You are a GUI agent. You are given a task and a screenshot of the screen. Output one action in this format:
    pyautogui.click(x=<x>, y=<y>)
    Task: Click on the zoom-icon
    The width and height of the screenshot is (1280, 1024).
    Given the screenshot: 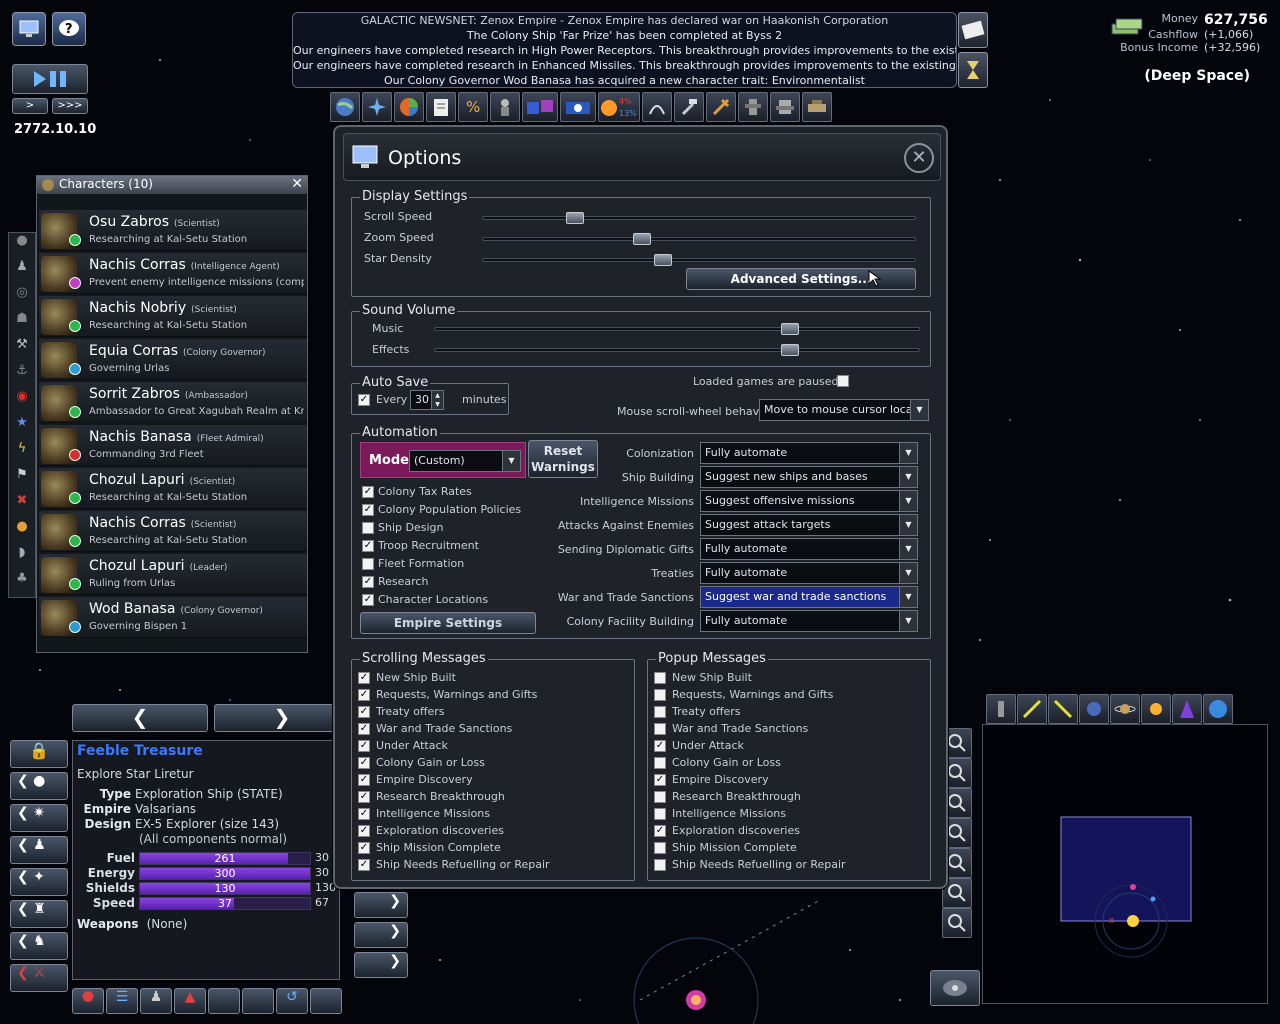 What is the action you would take?
    pyautogui.click(x=957, y=923)
    